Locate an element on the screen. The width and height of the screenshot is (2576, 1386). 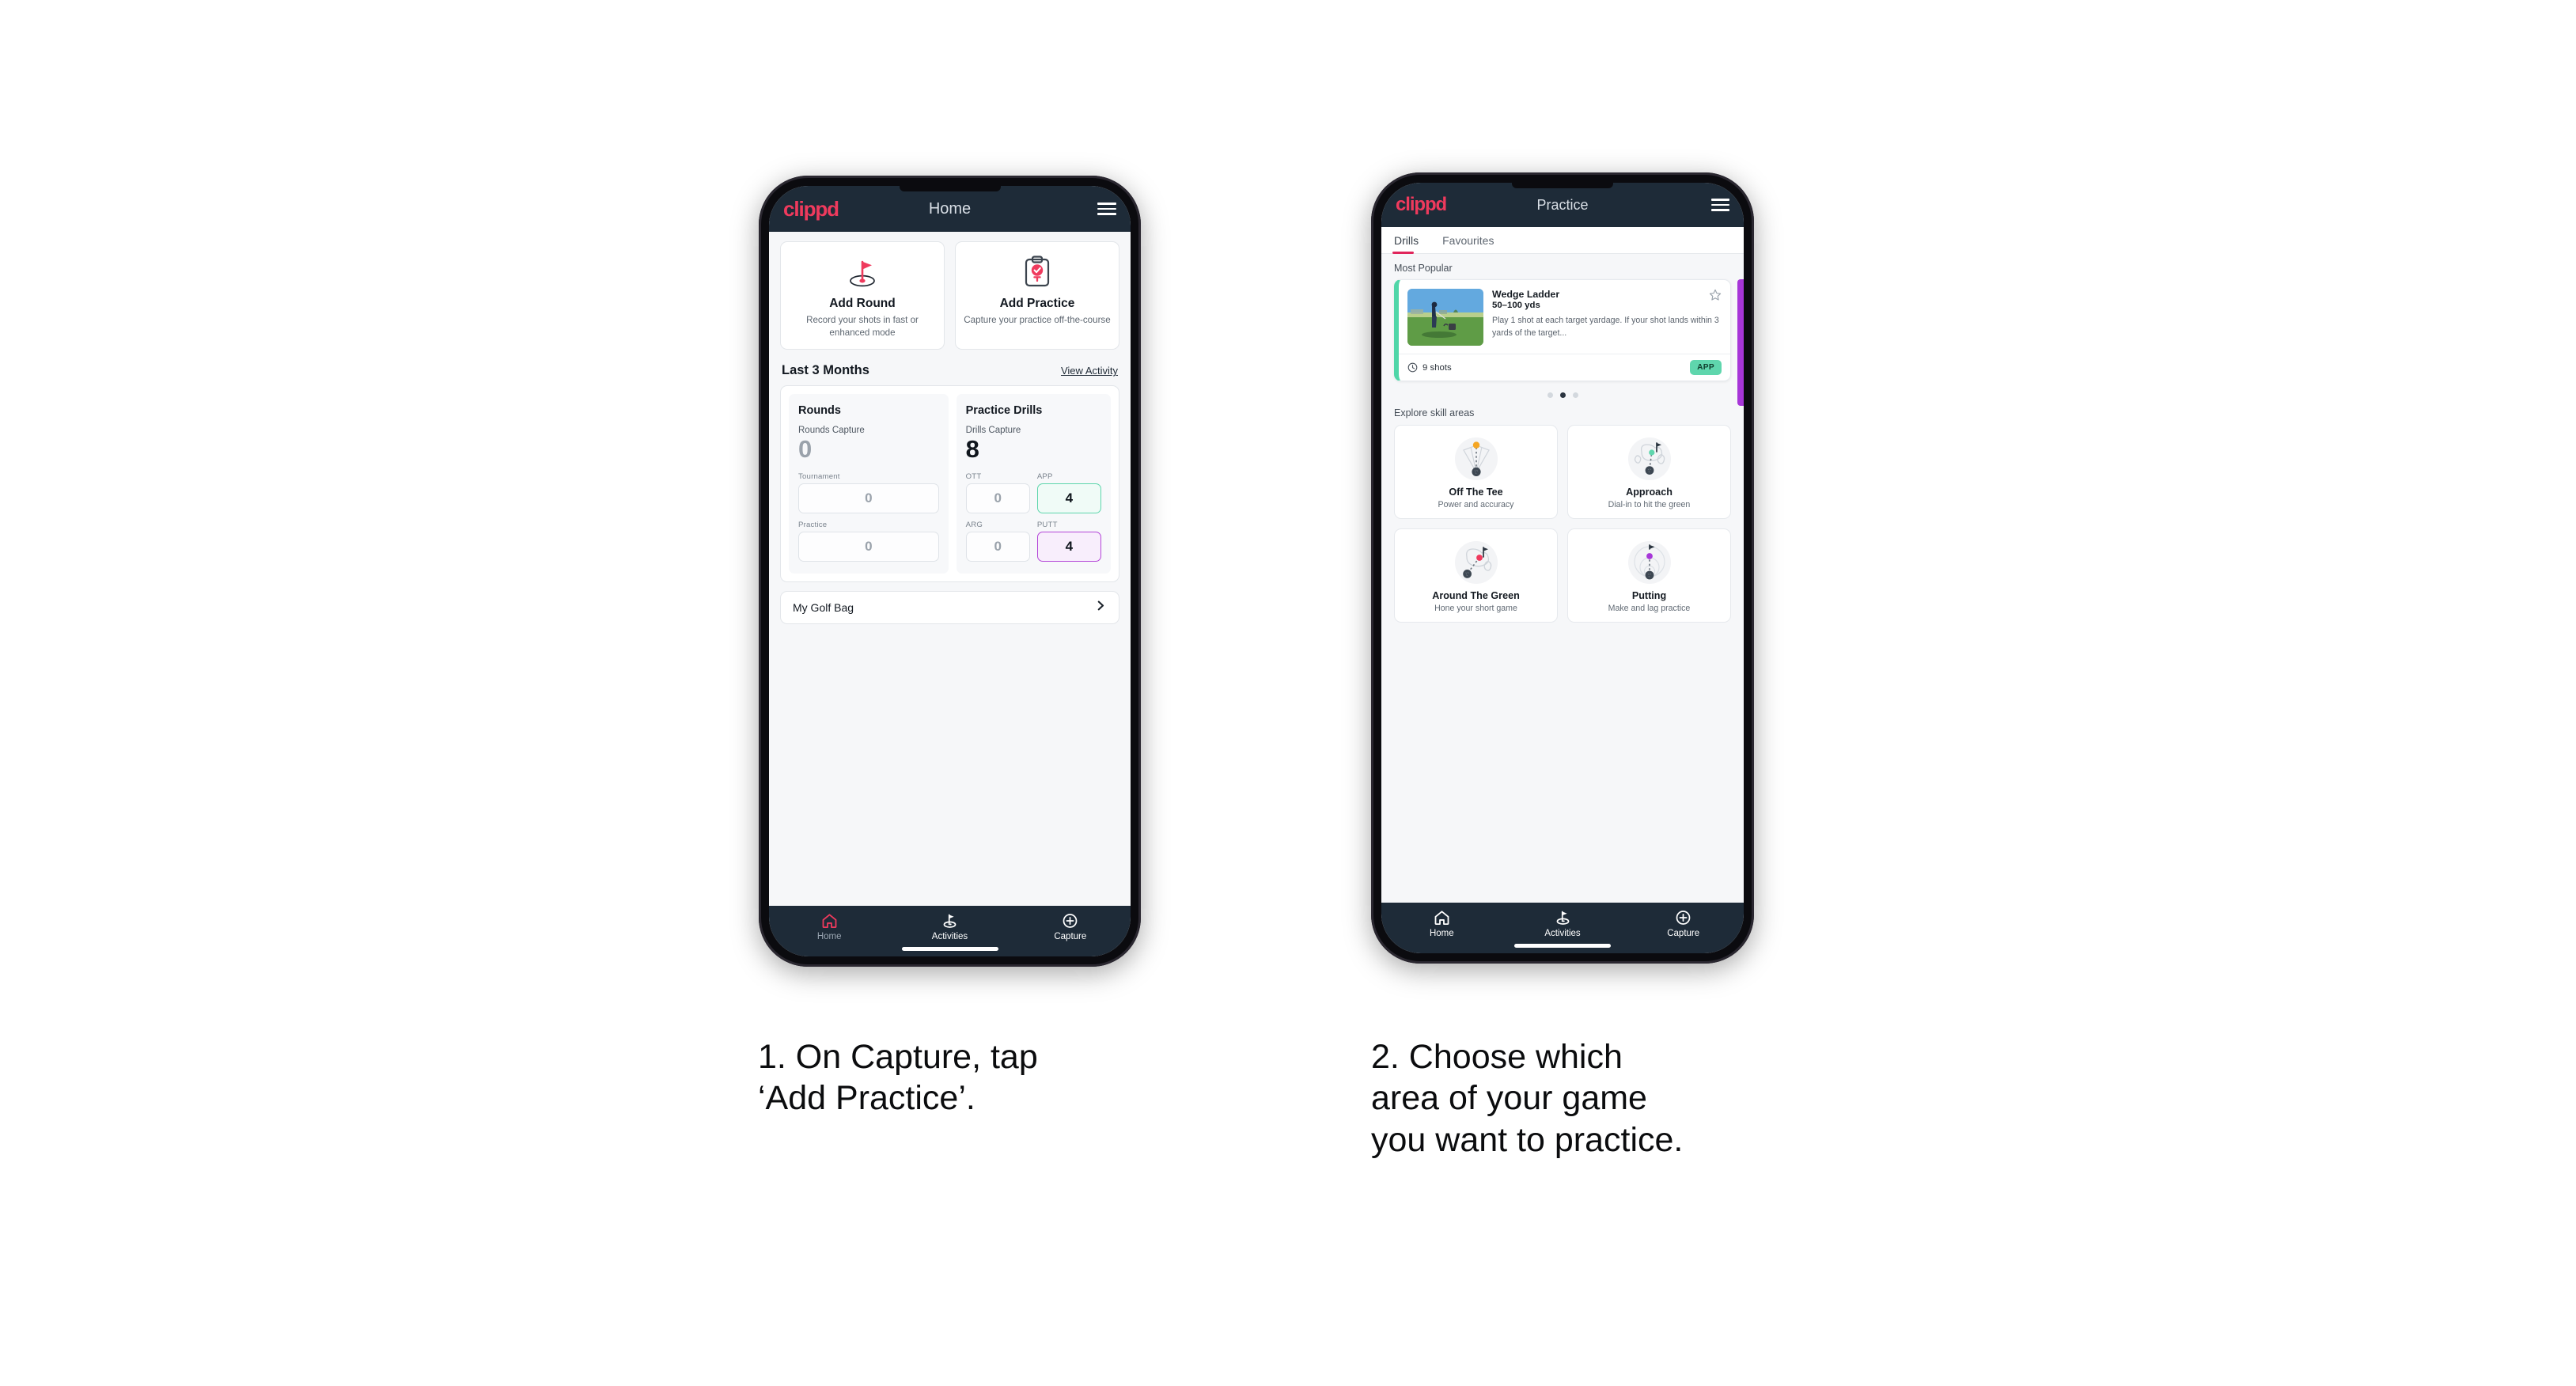
skill-card-around-the-green: Around The Green Hone your short game is located at coordinates (1476, 576).